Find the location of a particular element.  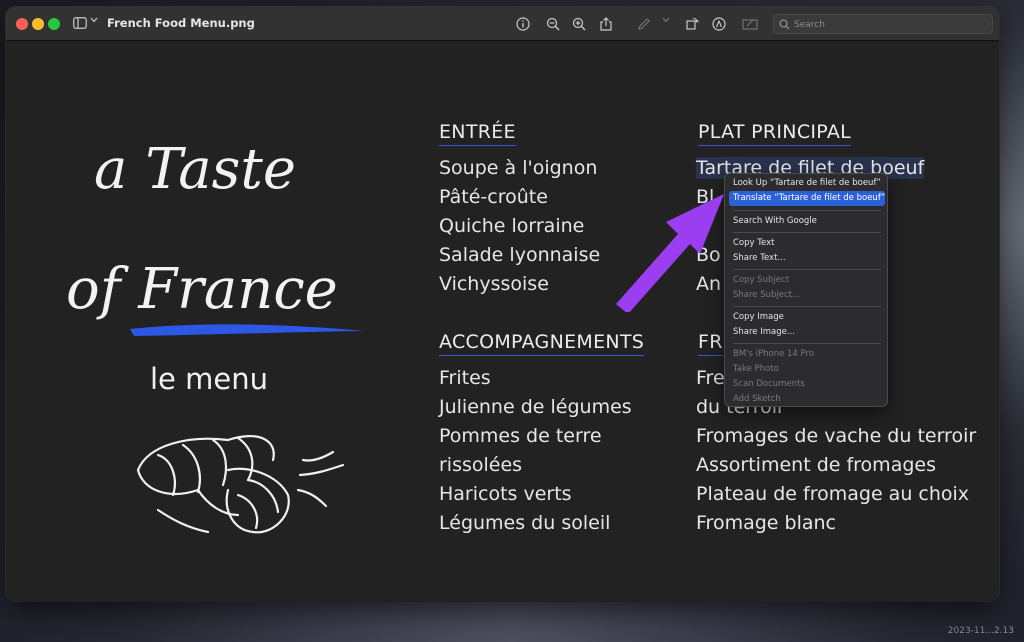

menu-item: Salade lyonnaise is located at coordinates (519, 255).